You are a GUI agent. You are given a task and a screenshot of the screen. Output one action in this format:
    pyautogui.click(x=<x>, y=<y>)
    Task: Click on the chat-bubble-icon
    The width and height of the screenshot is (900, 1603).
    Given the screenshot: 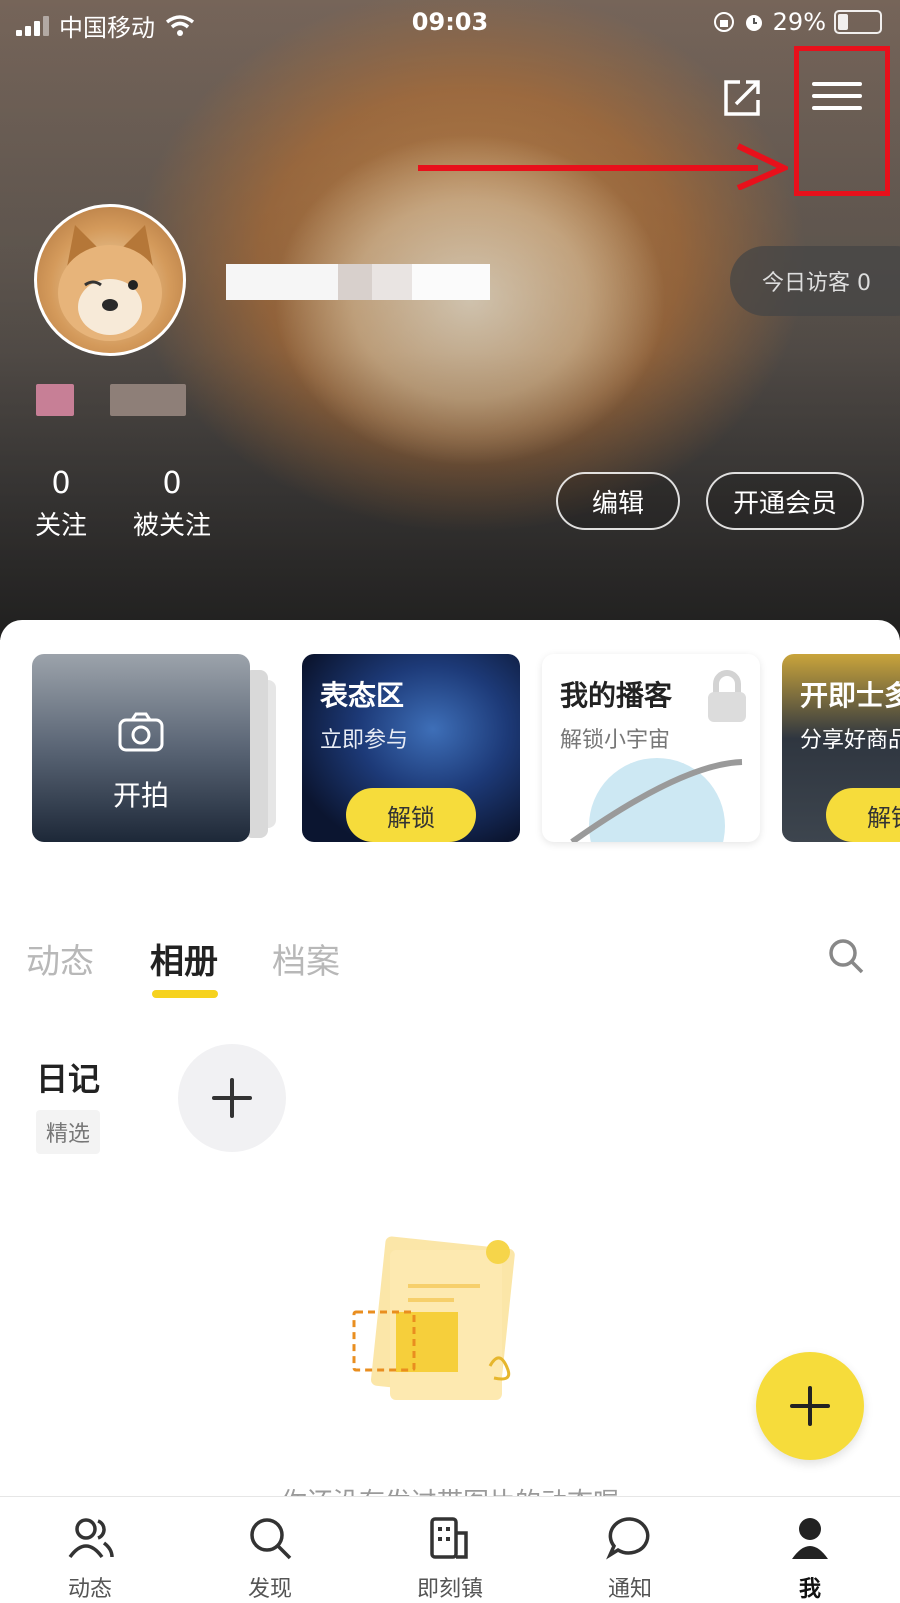 What is the action you would take?
    pyautogui.click(x=628, y=1538)
    